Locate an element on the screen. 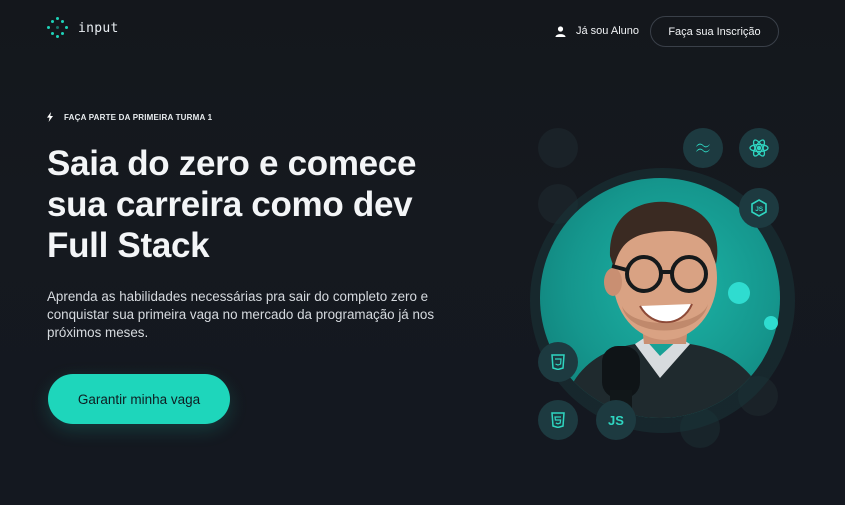 This screenshot has height=505, width=845. logo-dots-icon is located at coordinates (58, 28).